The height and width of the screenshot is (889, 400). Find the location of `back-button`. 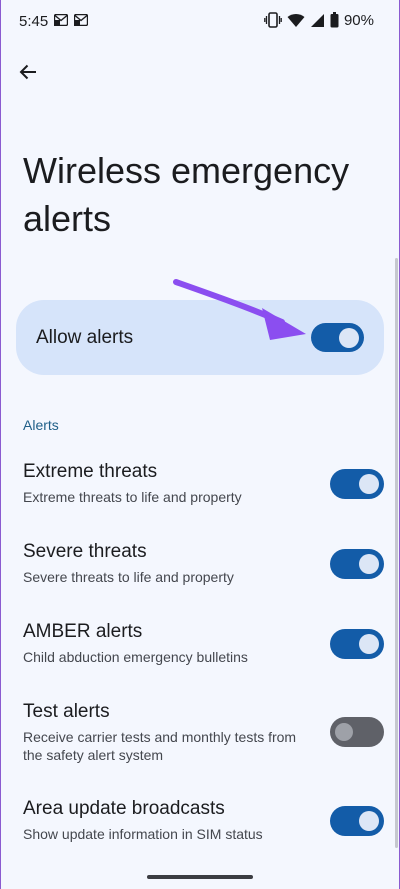

back-button is located at coordinates (28, 72).